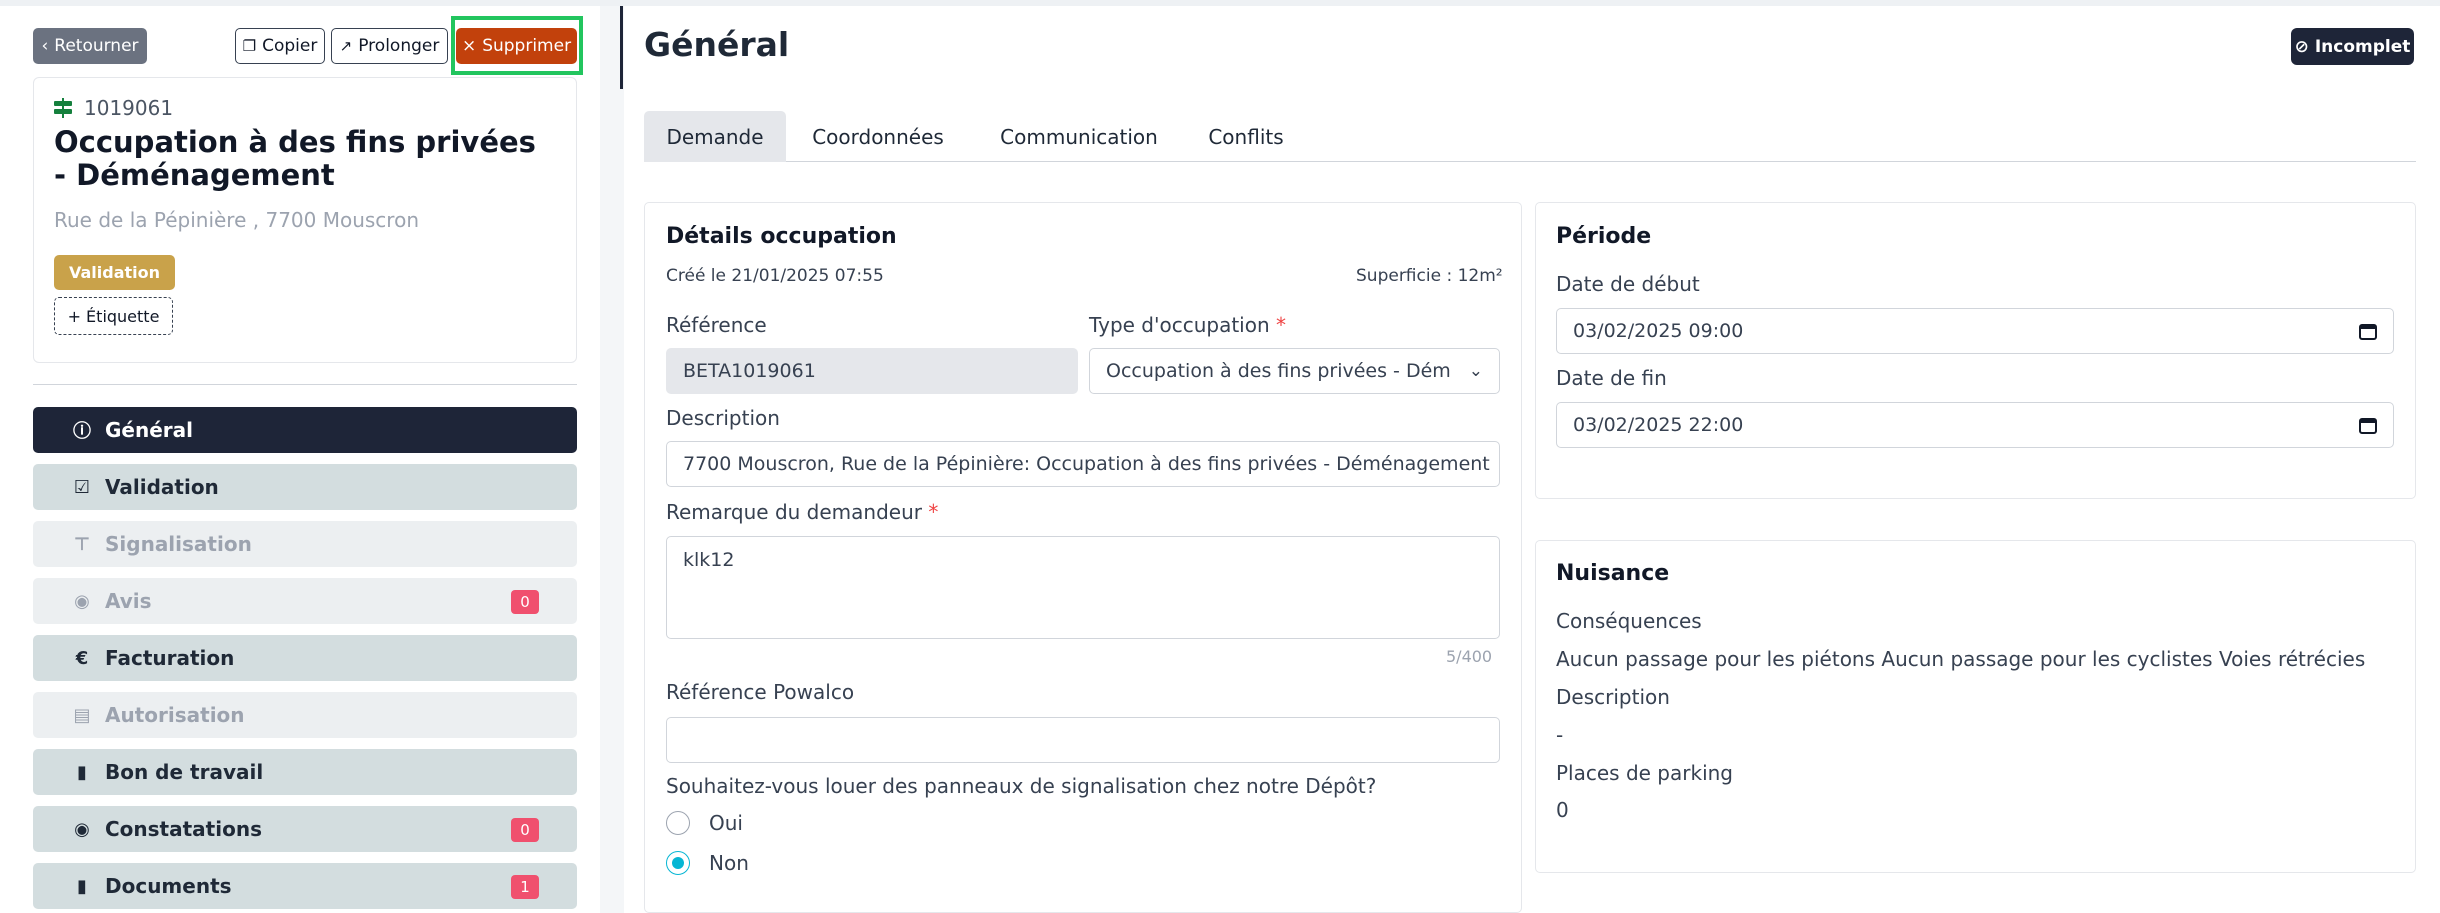 This screenshot has height=913, width=2440. Describe the element at coordinates (621, 47) in the screenshot. I see `title-accent` at that location.